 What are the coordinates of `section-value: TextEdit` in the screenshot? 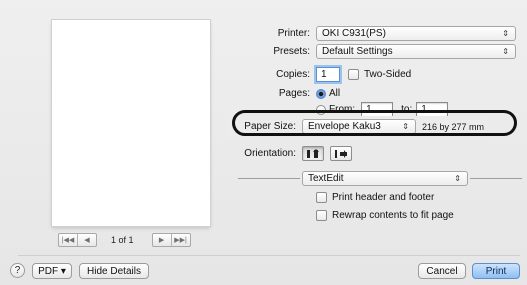 It's located at (326, 178).